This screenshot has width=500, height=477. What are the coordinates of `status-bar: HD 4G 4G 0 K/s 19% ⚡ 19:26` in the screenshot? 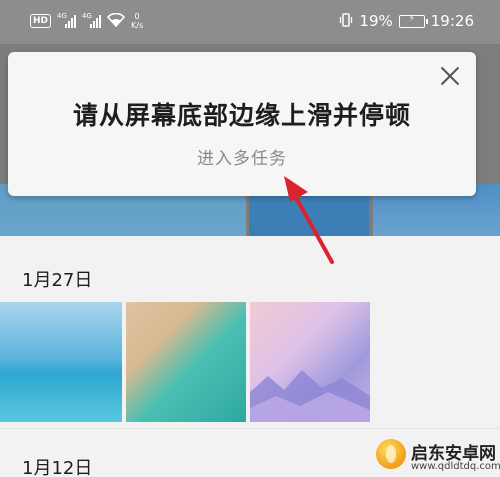 It's located at (250, 22).